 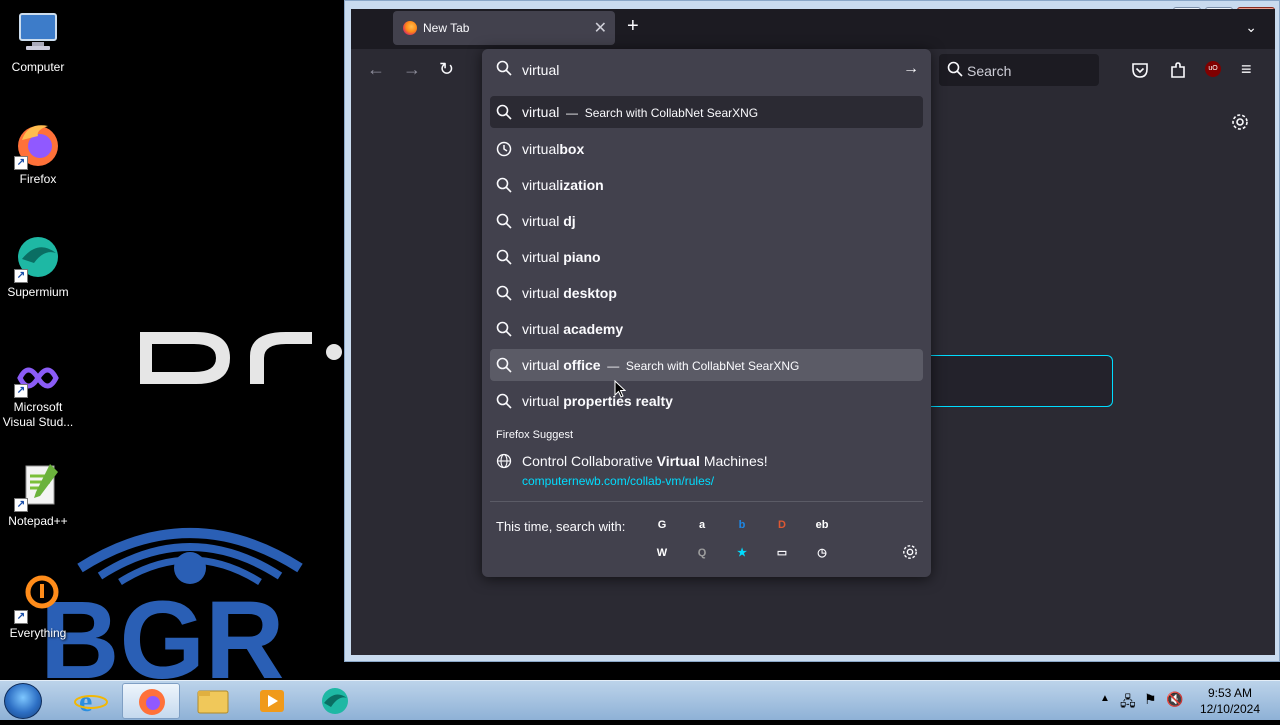 I want to click on desktop-icon-firefox: ↗ Firefox, so click(x=38, y=153).